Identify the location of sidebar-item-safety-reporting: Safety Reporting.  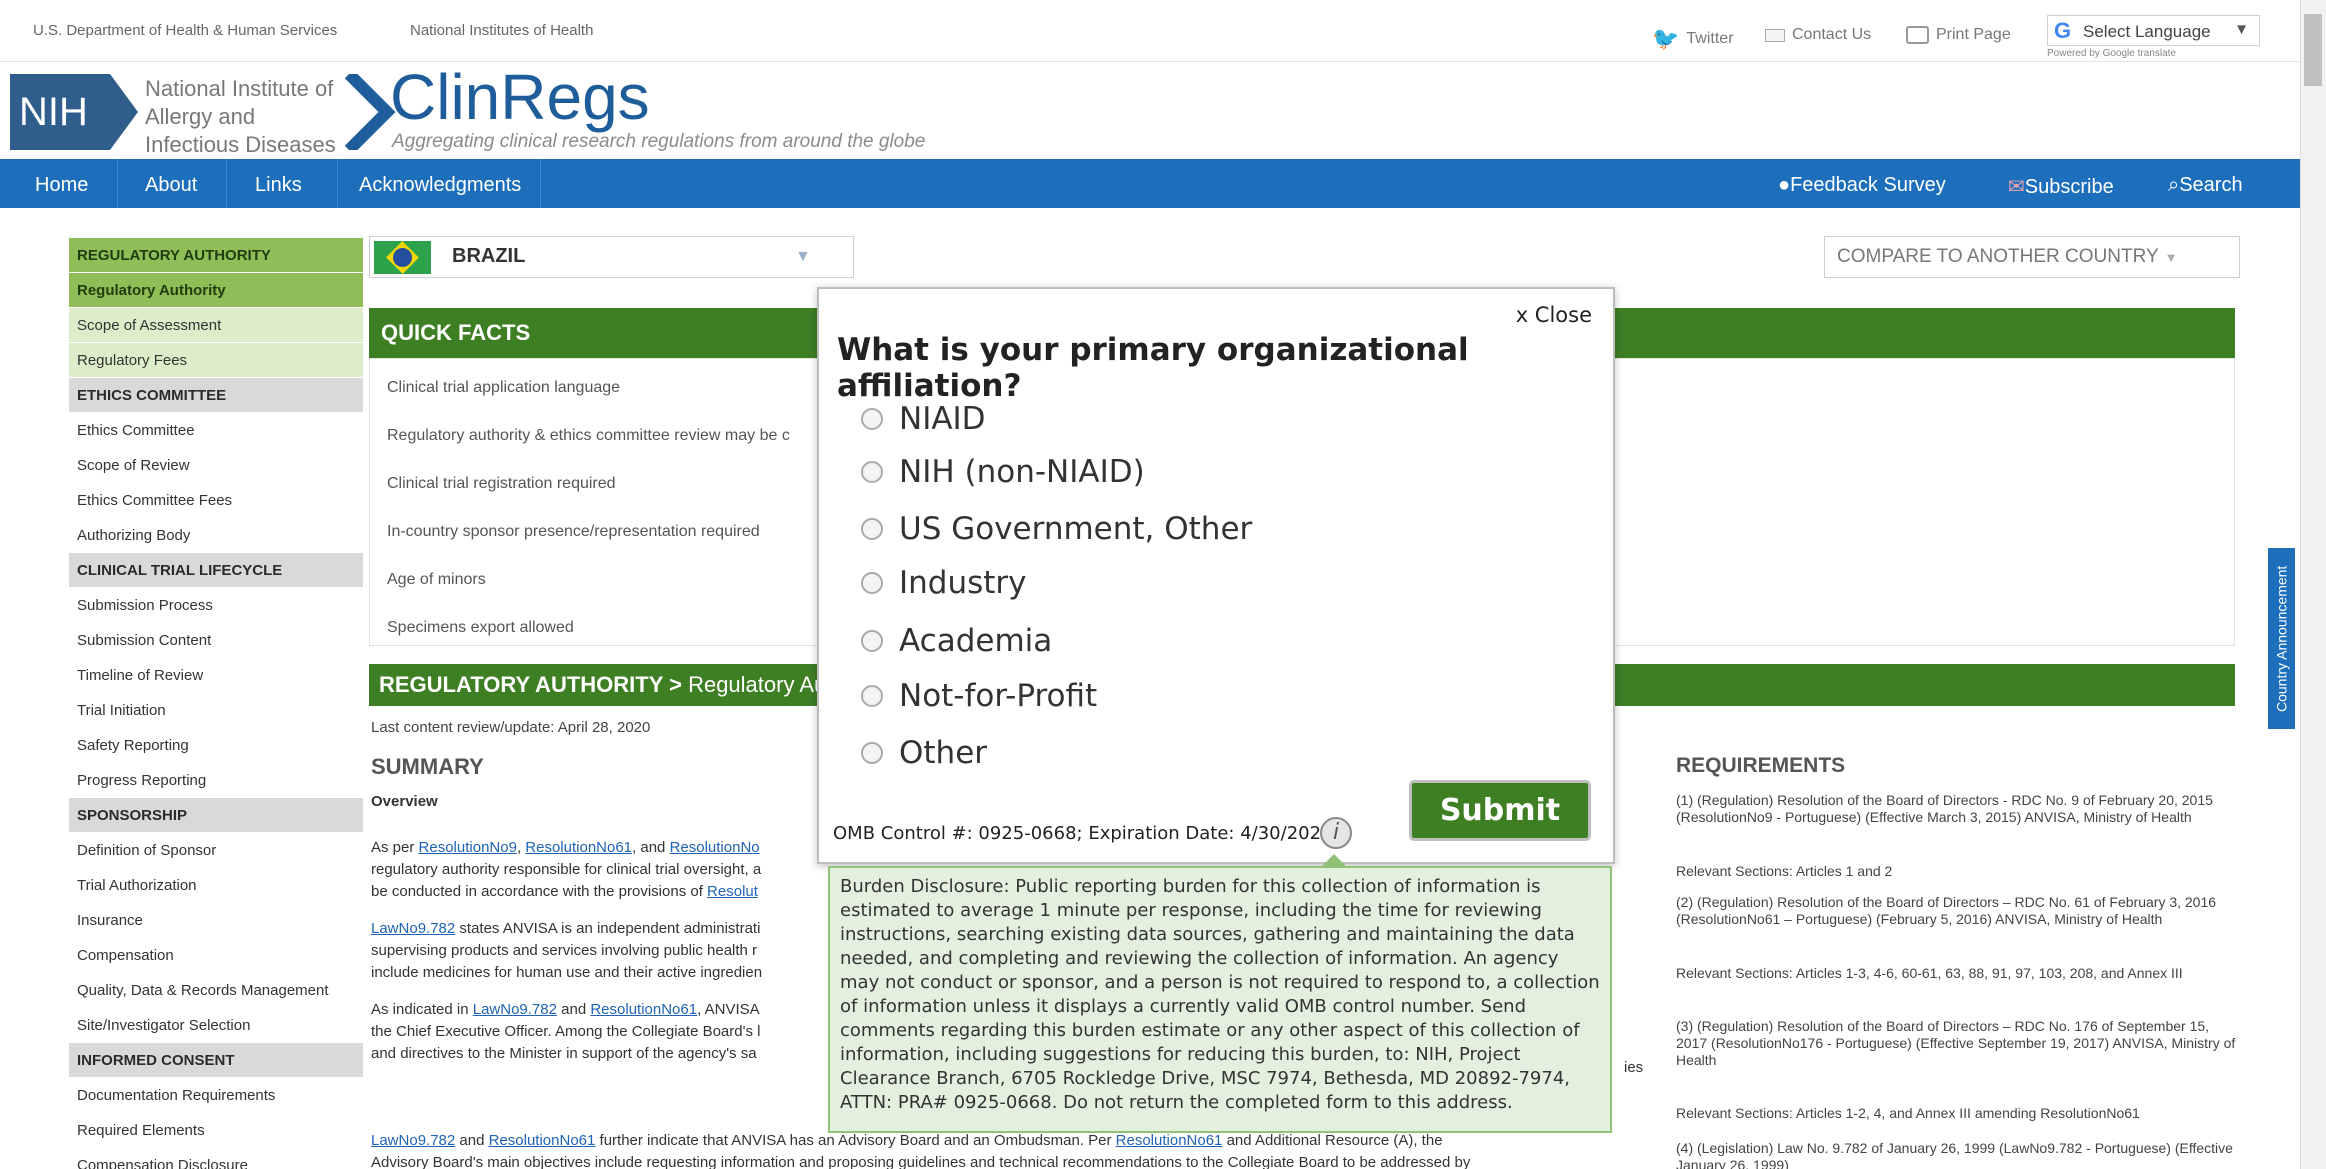
(216, 745).